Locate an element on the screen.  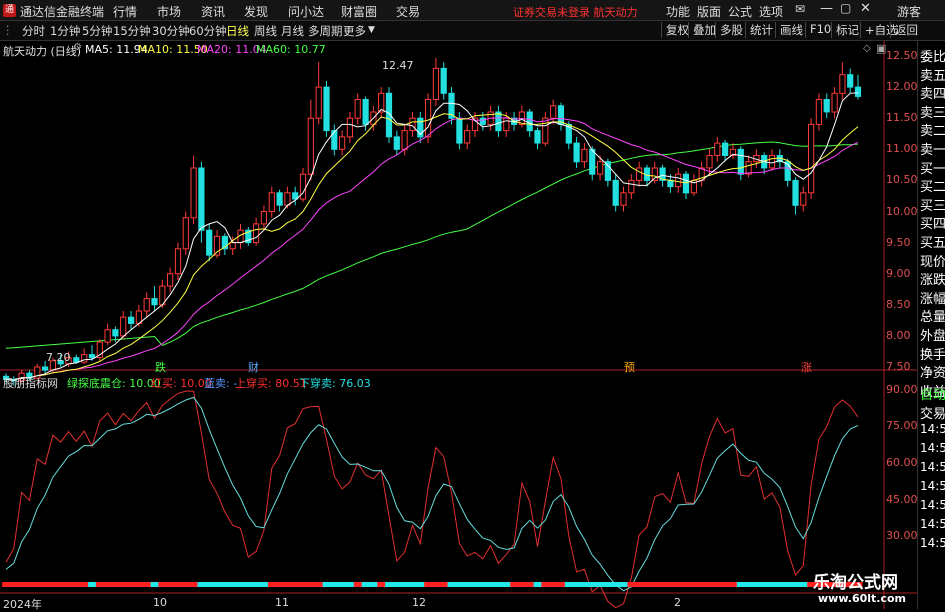
indicator-name: 股朋指标网 is located at coordinates (30, 383).